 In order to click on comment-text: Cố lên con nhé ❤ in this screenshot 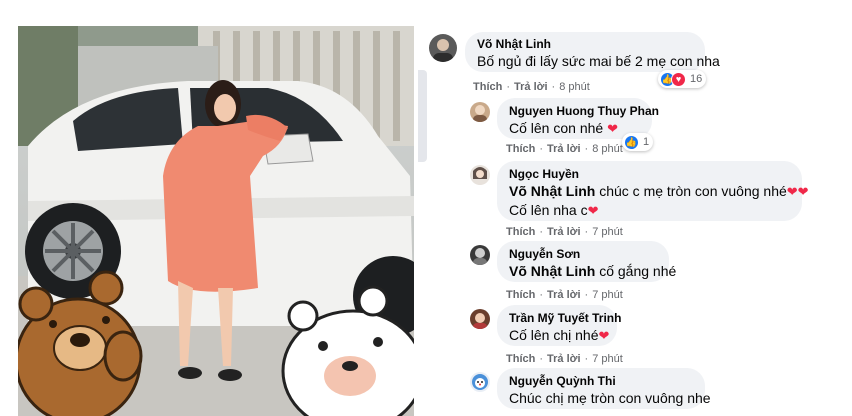, I will do `click(574, 128)`.